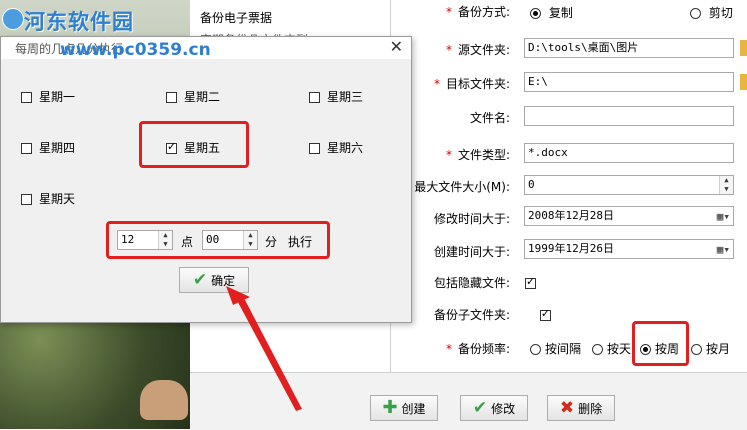 This screenshot has height=430, width=747. Describe the element at coordinates (264, 348) in the screenshot. I see `annotation-arrow` at that location.